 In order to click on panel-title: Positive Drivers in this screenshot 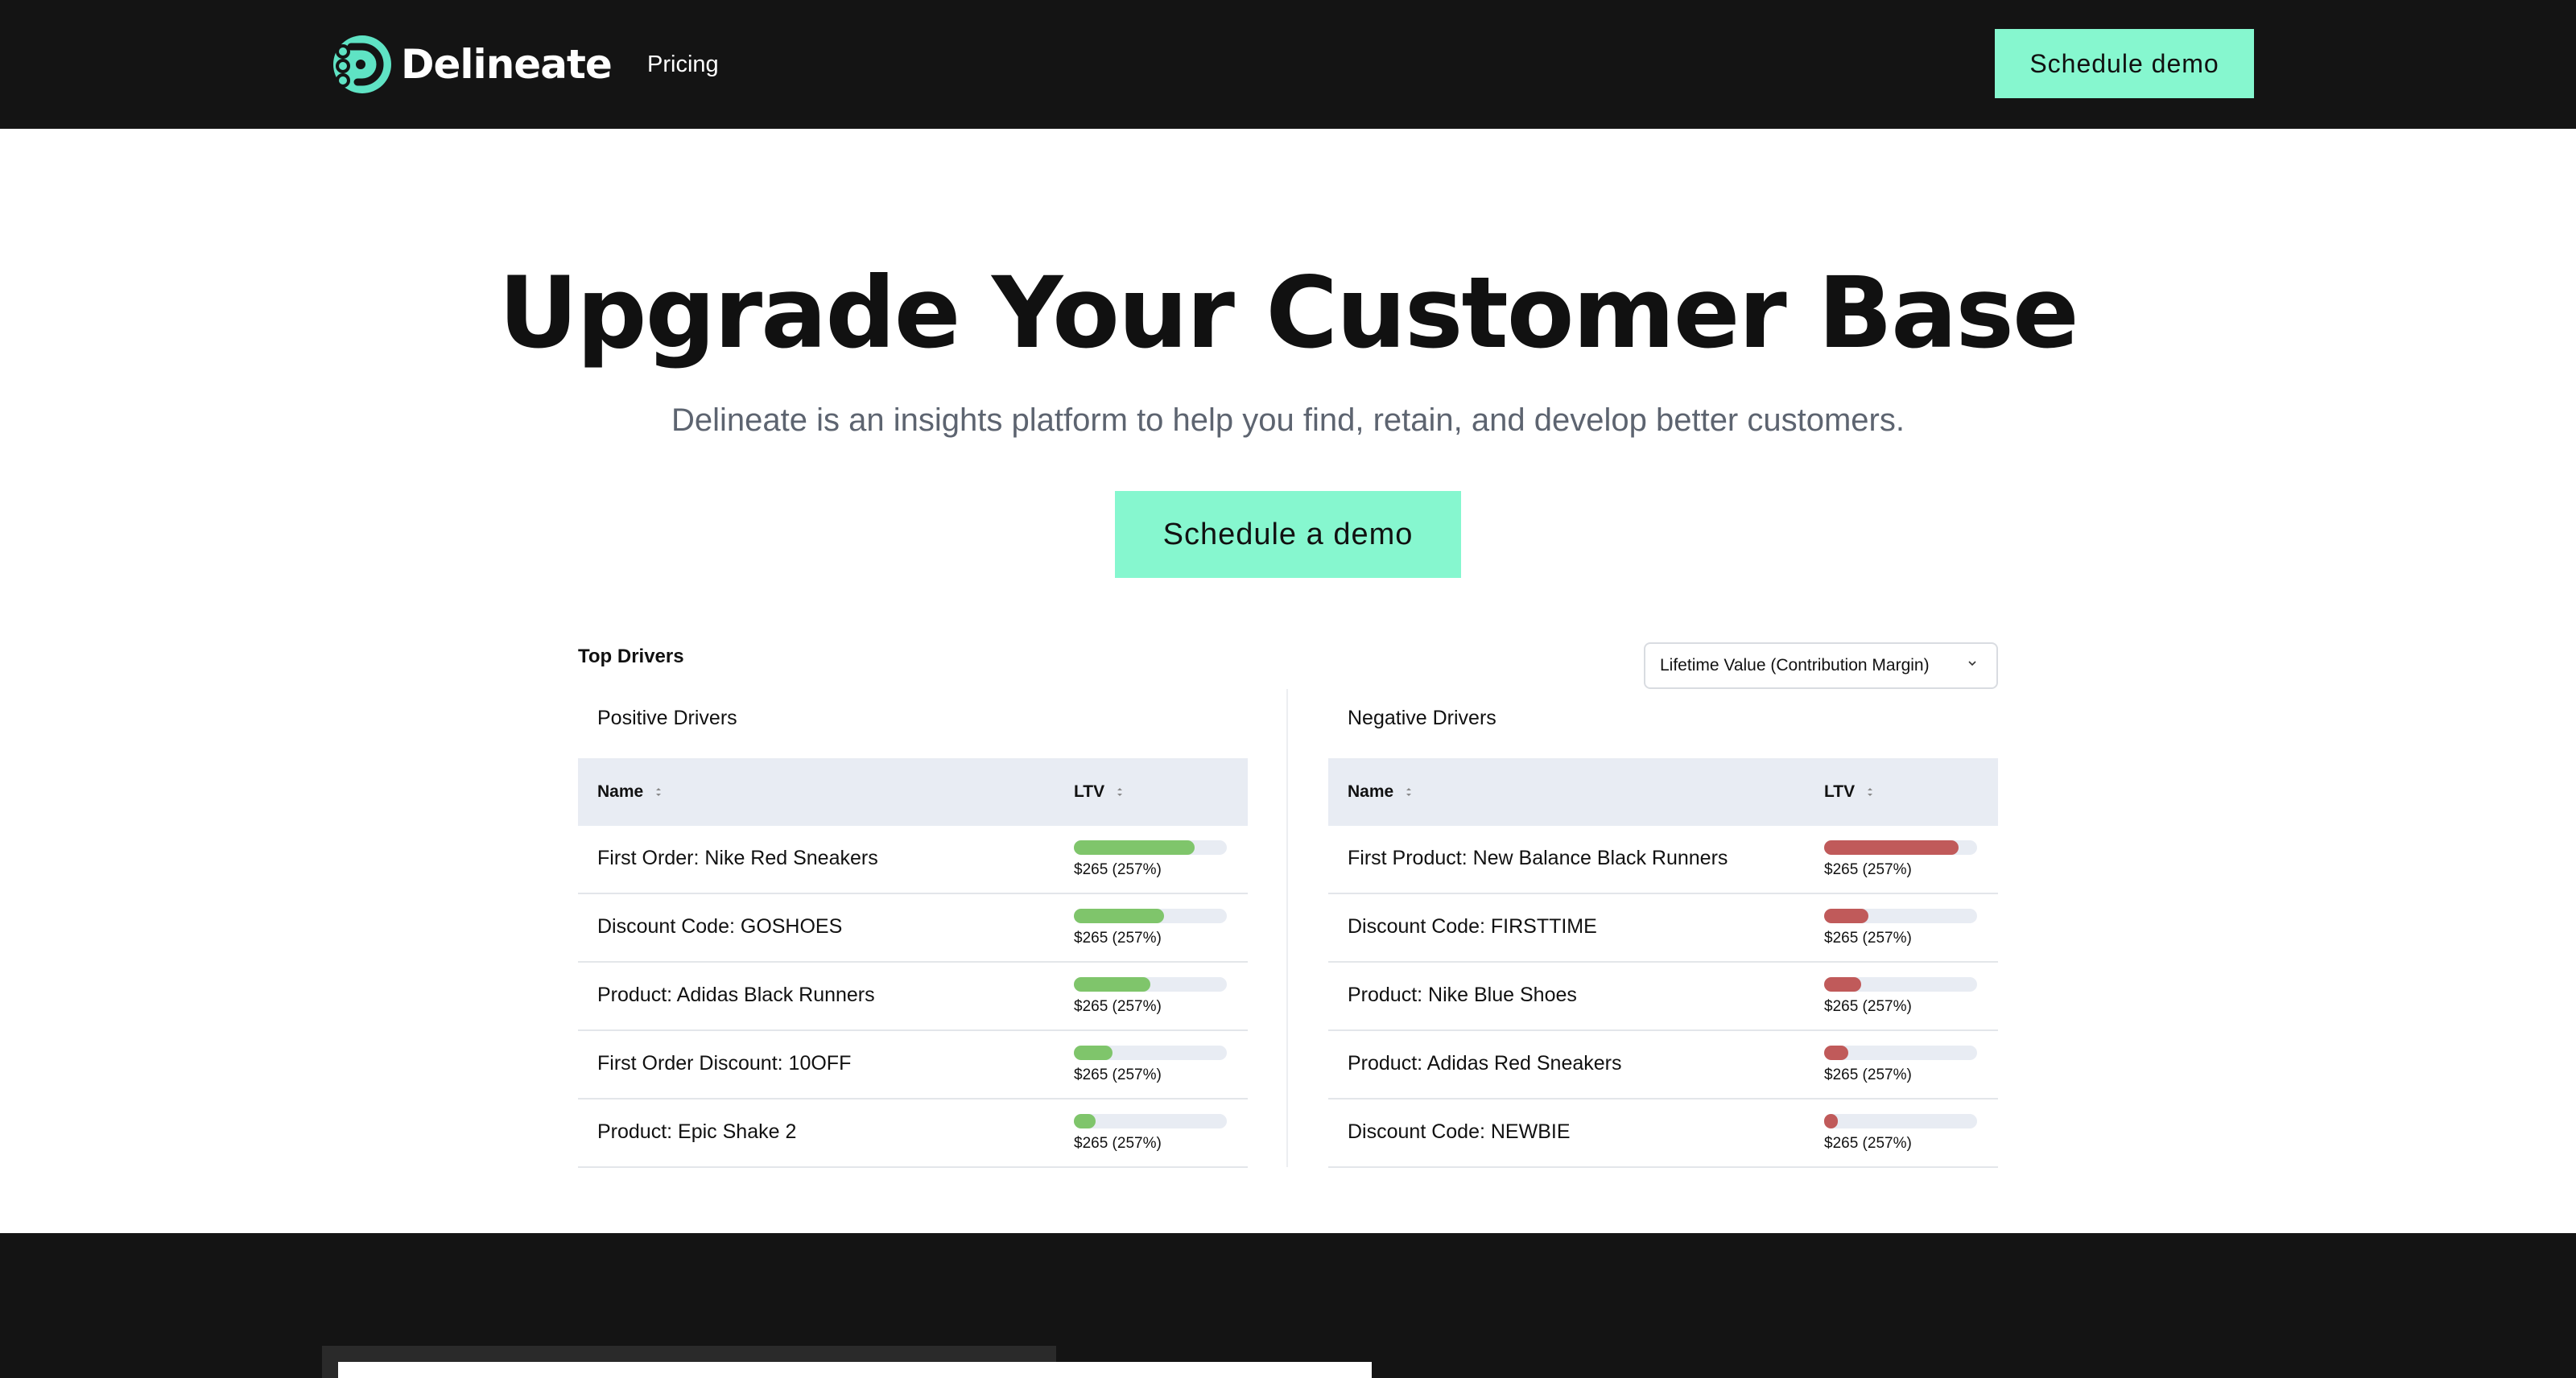, I will do `click(667, 718)`.